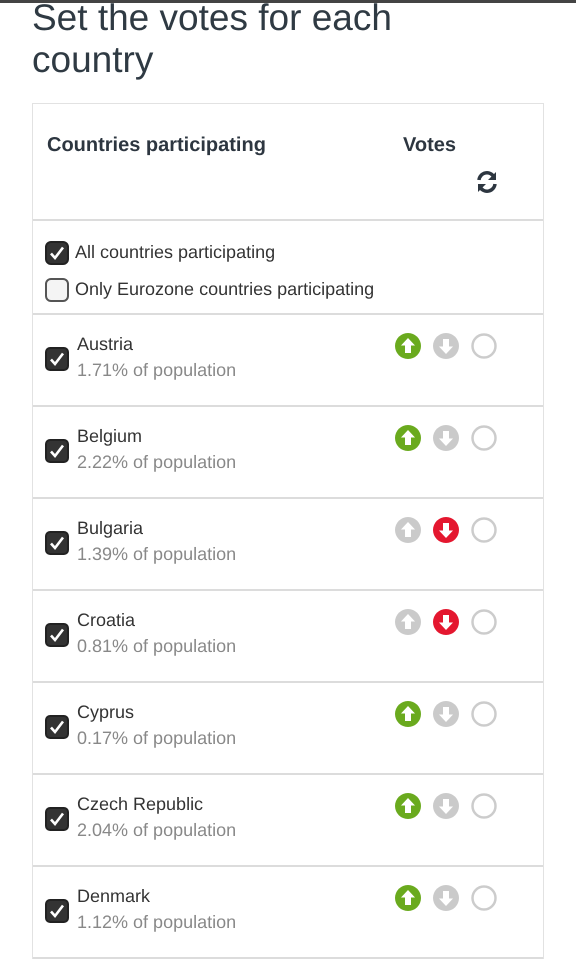 This screenshot has width=576, height=960. Describe the element at coordinates (157, 145) in the screenshot. I see `column-header: Countries participating` at that location.